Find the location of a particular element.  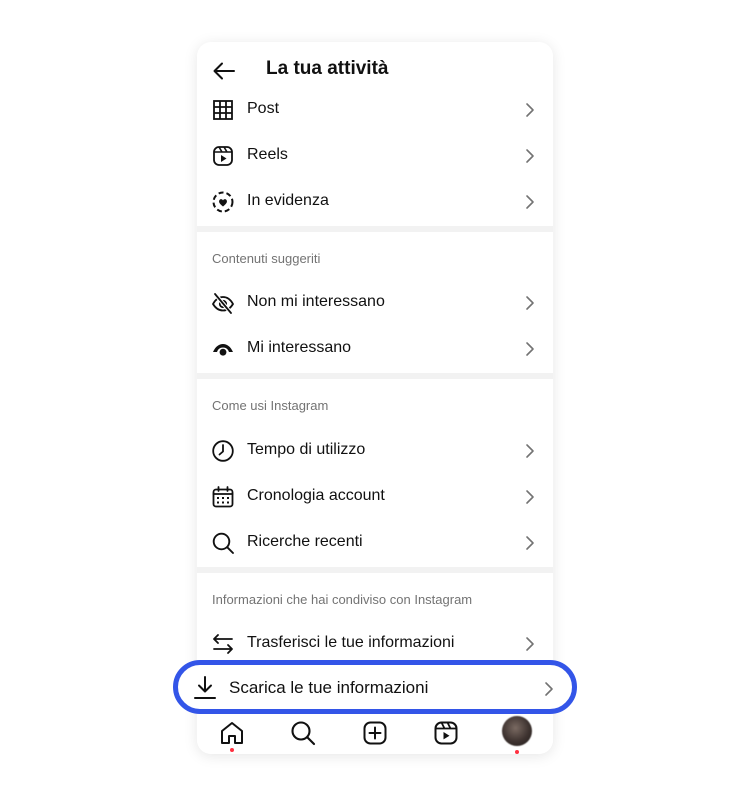

nav-home is located at coordinates (232, 736).